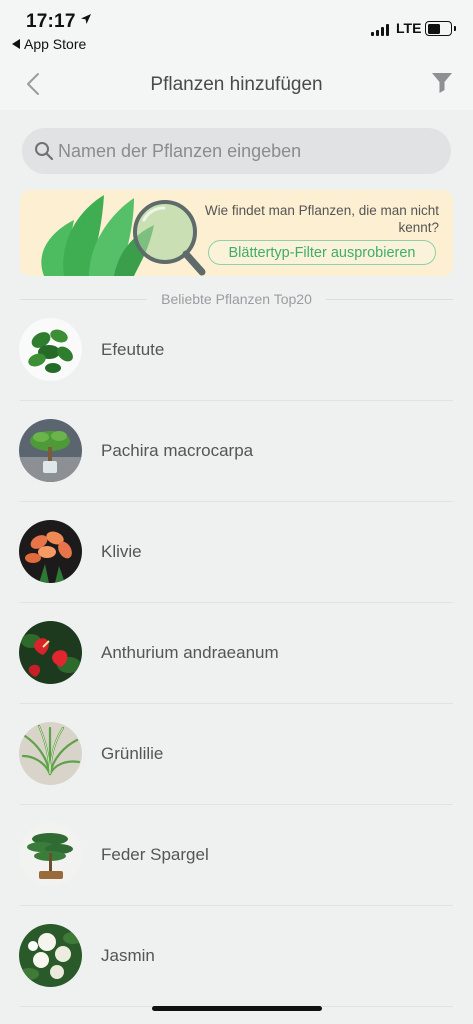 The image size is (473, 1024). I want to click on plant-name: Jasmin, so click(128, 955).